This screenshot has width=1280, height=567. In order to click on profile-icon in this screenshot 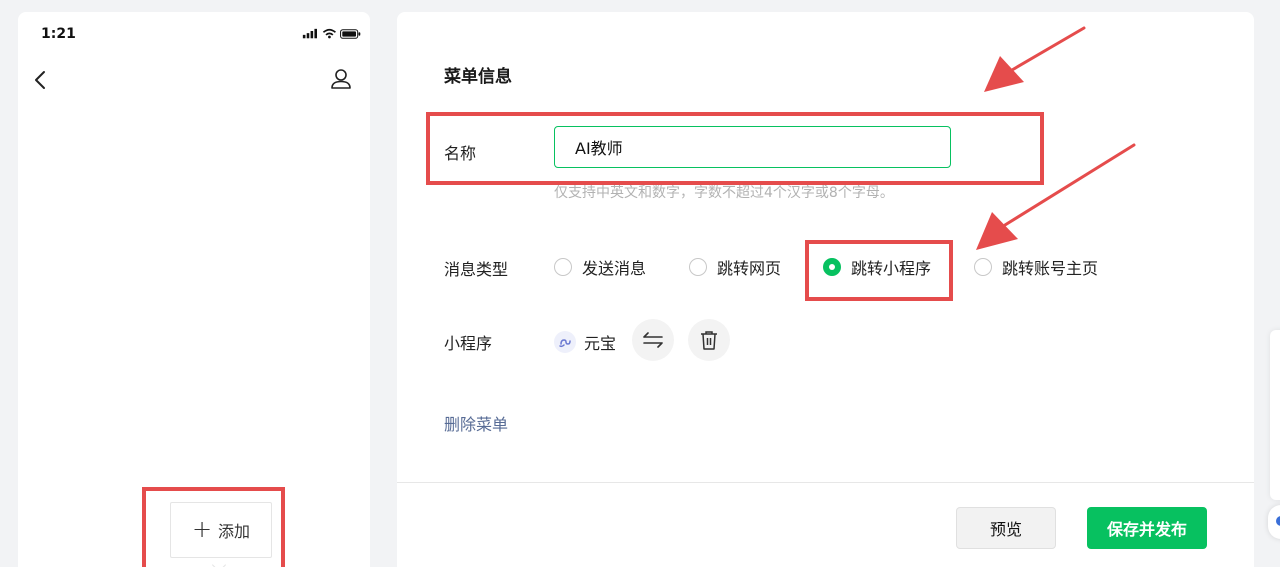, I will do `click(341, 79)`.